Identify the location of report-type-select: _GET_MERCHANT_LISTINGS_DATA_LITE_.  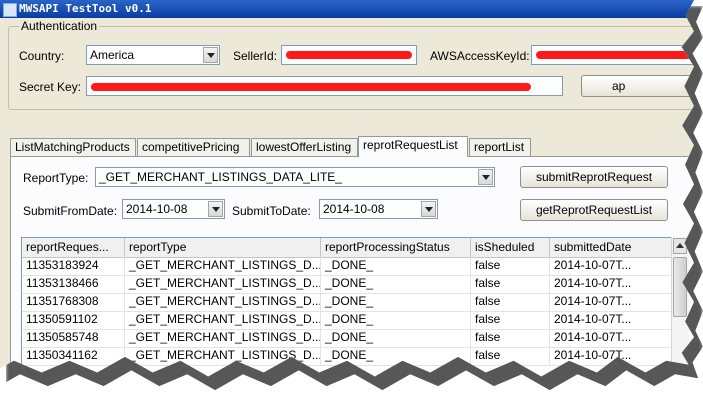
(295, 177).